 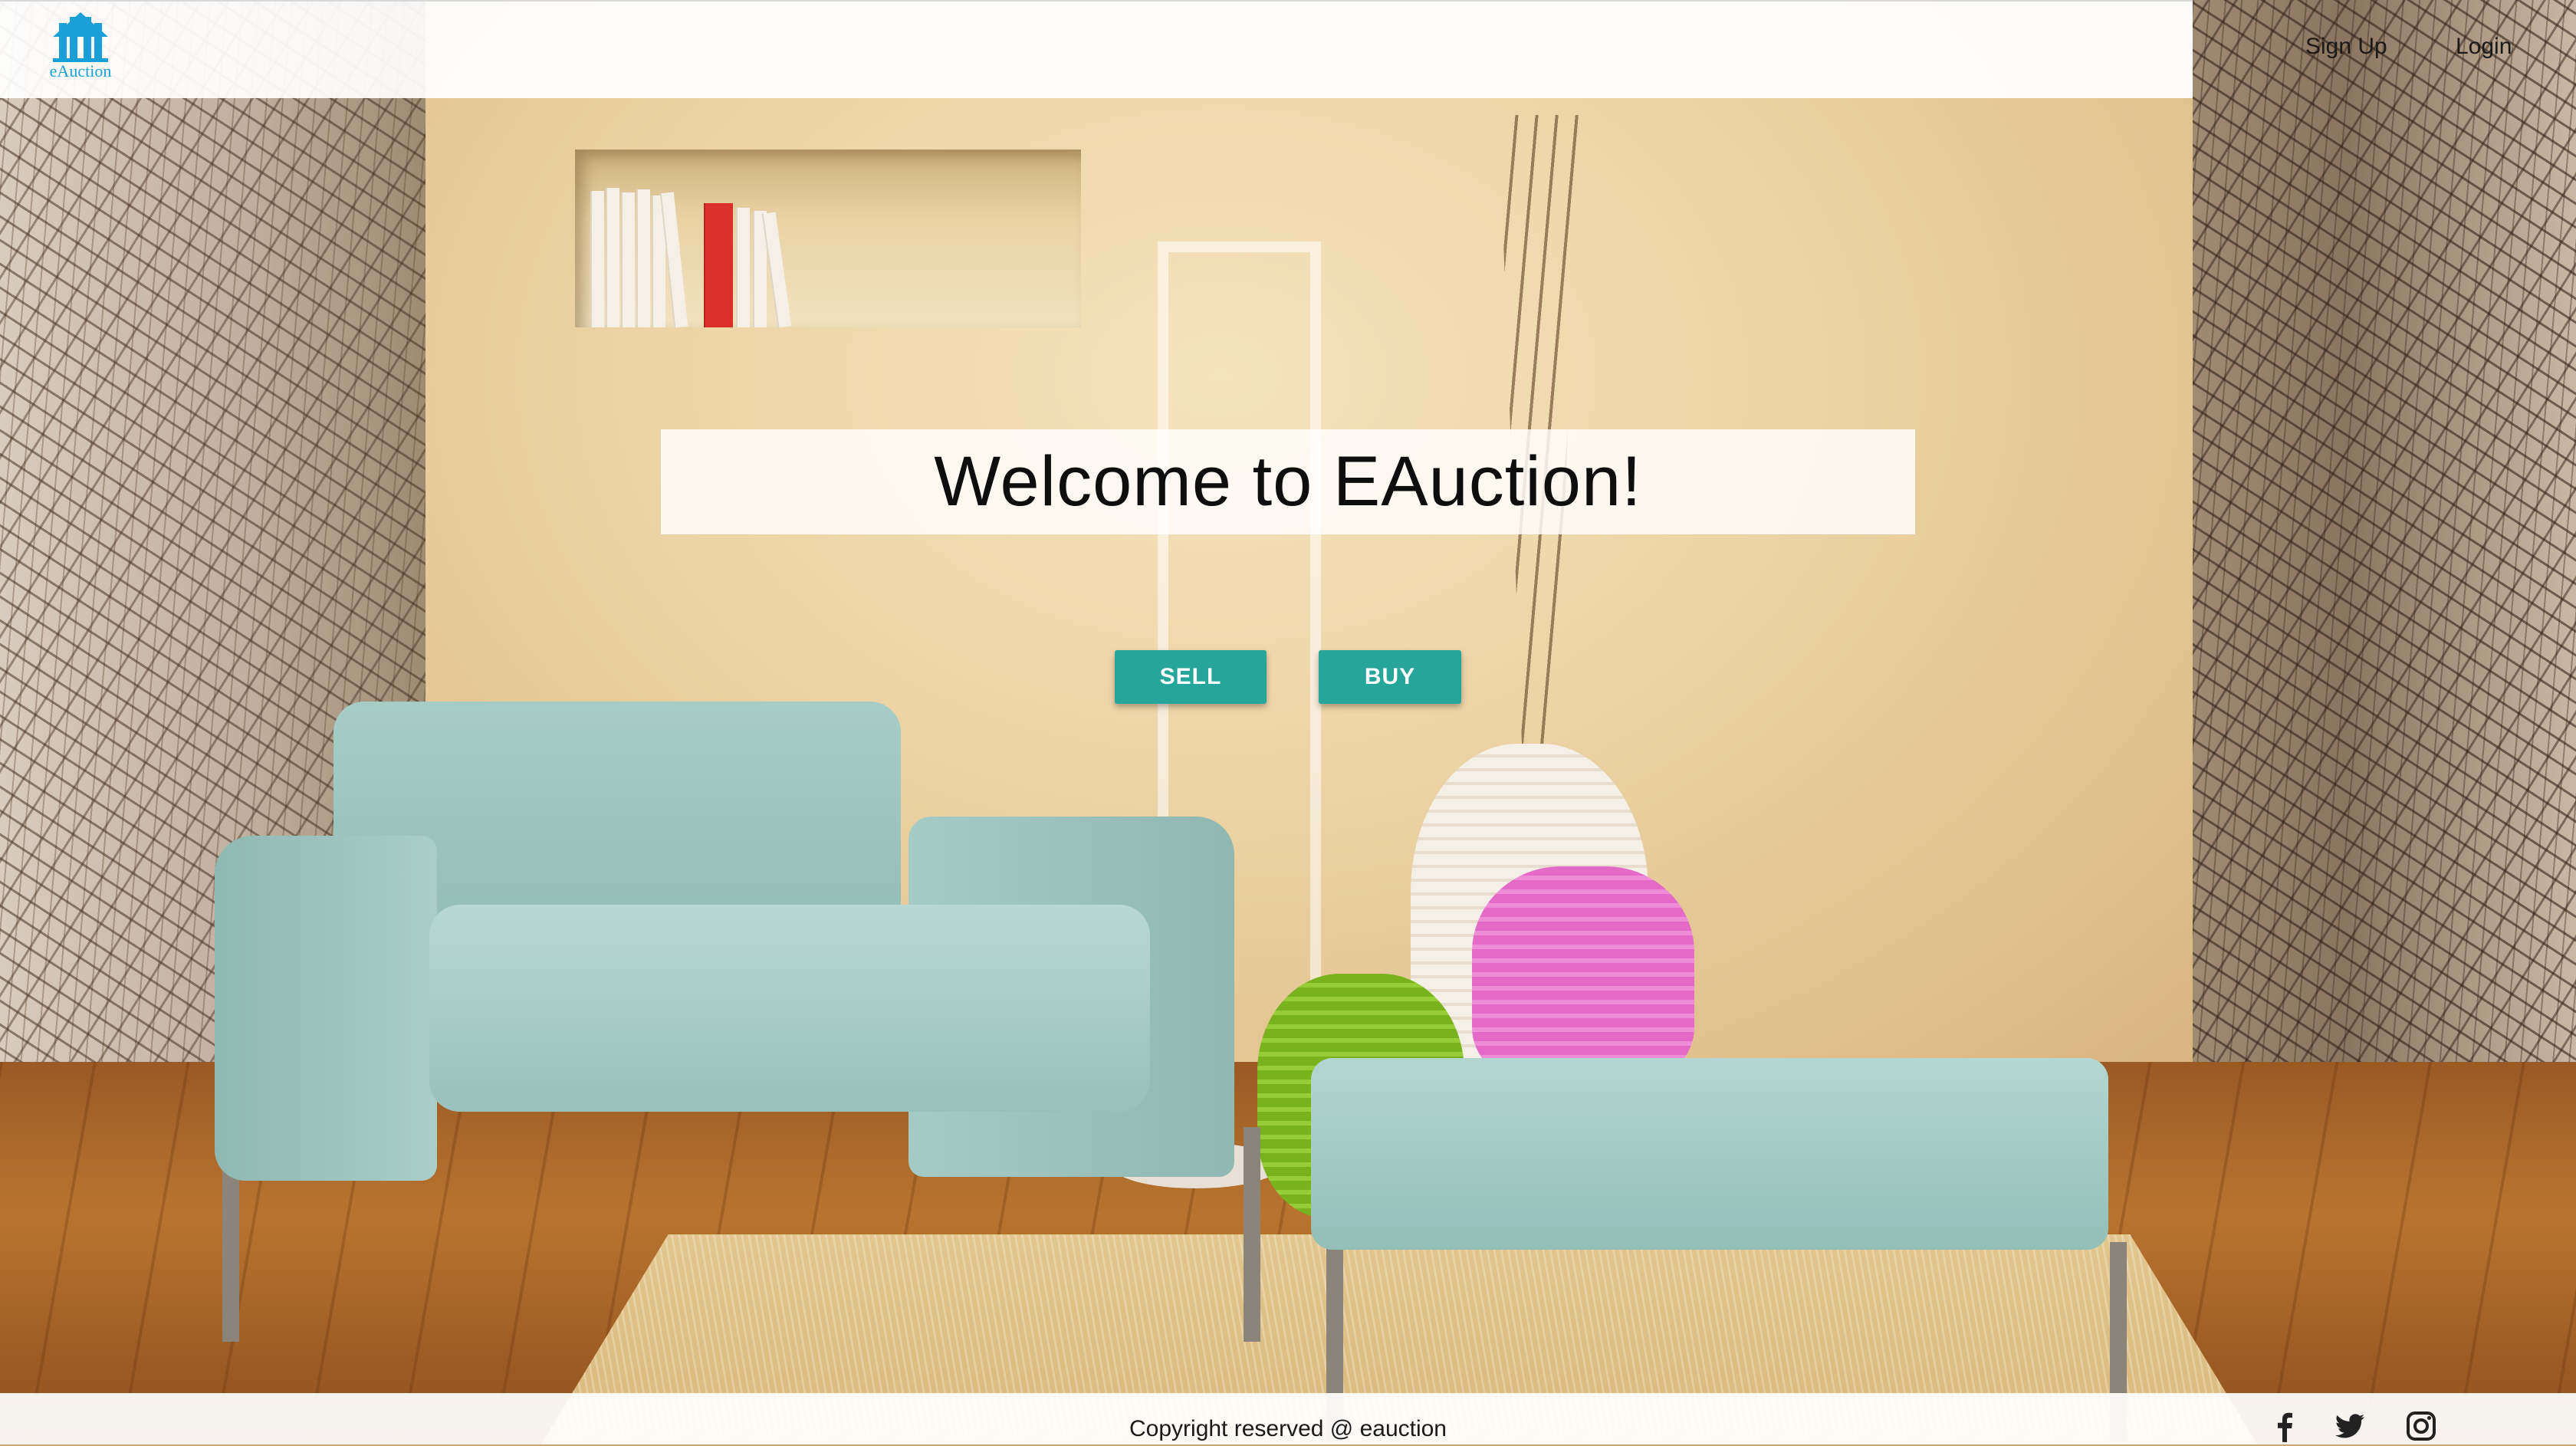 I want to click on page-title: Welcome to EAuction!, so click(x=1288, y=481).